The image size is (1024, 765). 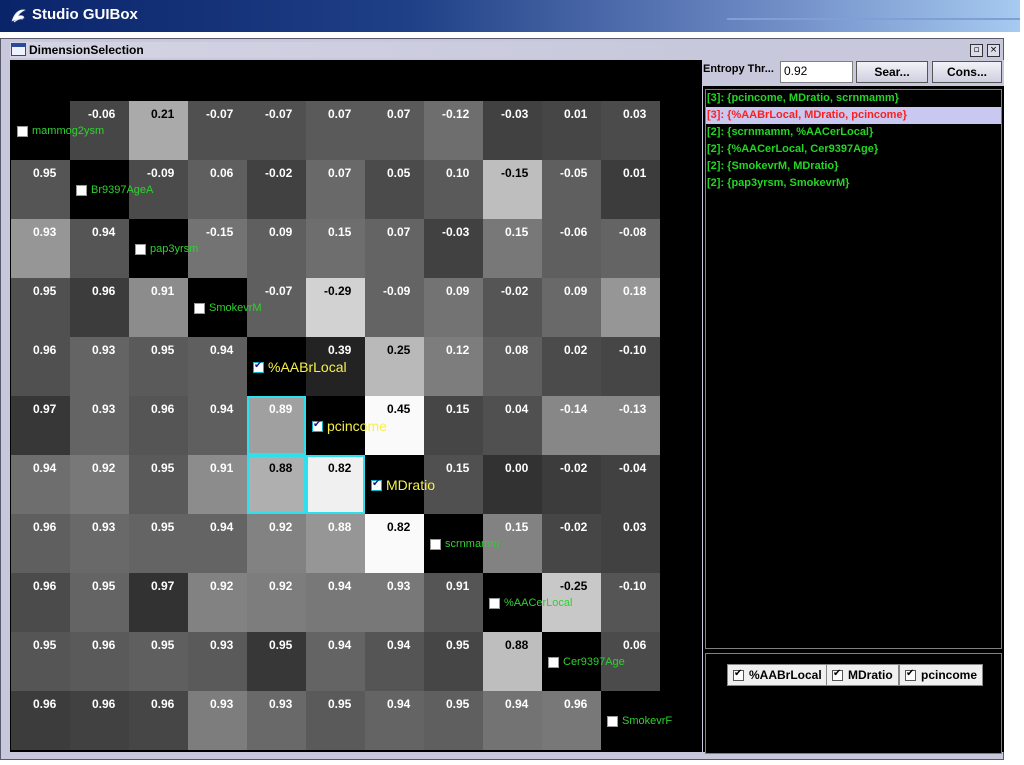 I want to click on dimension-toggle: %AABrLocal, so click(x=300, y=367).